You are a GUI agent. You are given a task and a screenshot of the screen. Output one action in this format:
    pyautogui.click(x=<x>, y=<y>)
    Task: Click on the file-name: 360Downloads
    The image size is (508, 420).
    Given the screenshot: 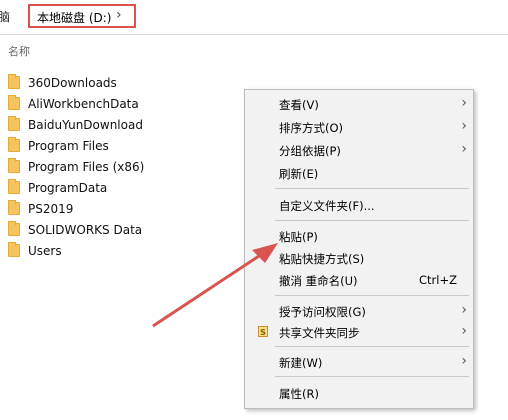 What is the action you would take?
    pyautogui.click(x=72, y=82)
    